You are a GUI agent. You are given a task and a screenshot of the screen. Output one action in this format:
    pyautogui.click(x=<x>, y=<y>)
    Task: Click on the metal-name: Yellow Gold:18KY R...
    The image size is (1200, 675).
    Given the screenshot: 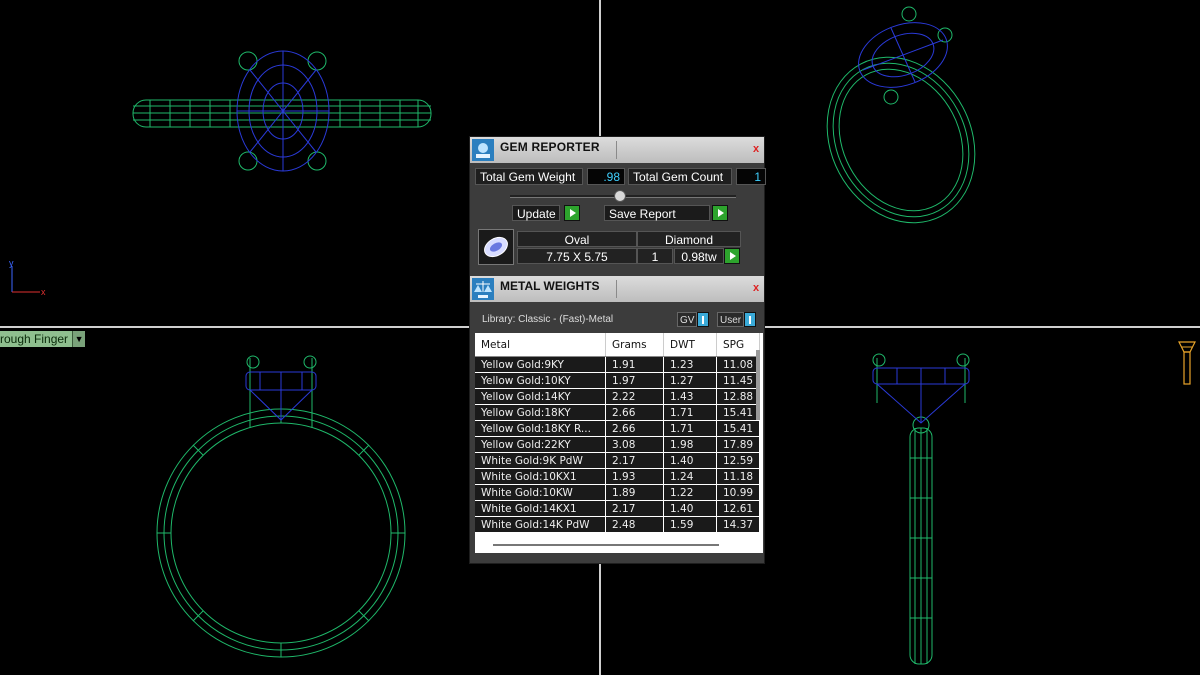 What is the action you would take?
    pyautogui.click(x=540, y=428)
    